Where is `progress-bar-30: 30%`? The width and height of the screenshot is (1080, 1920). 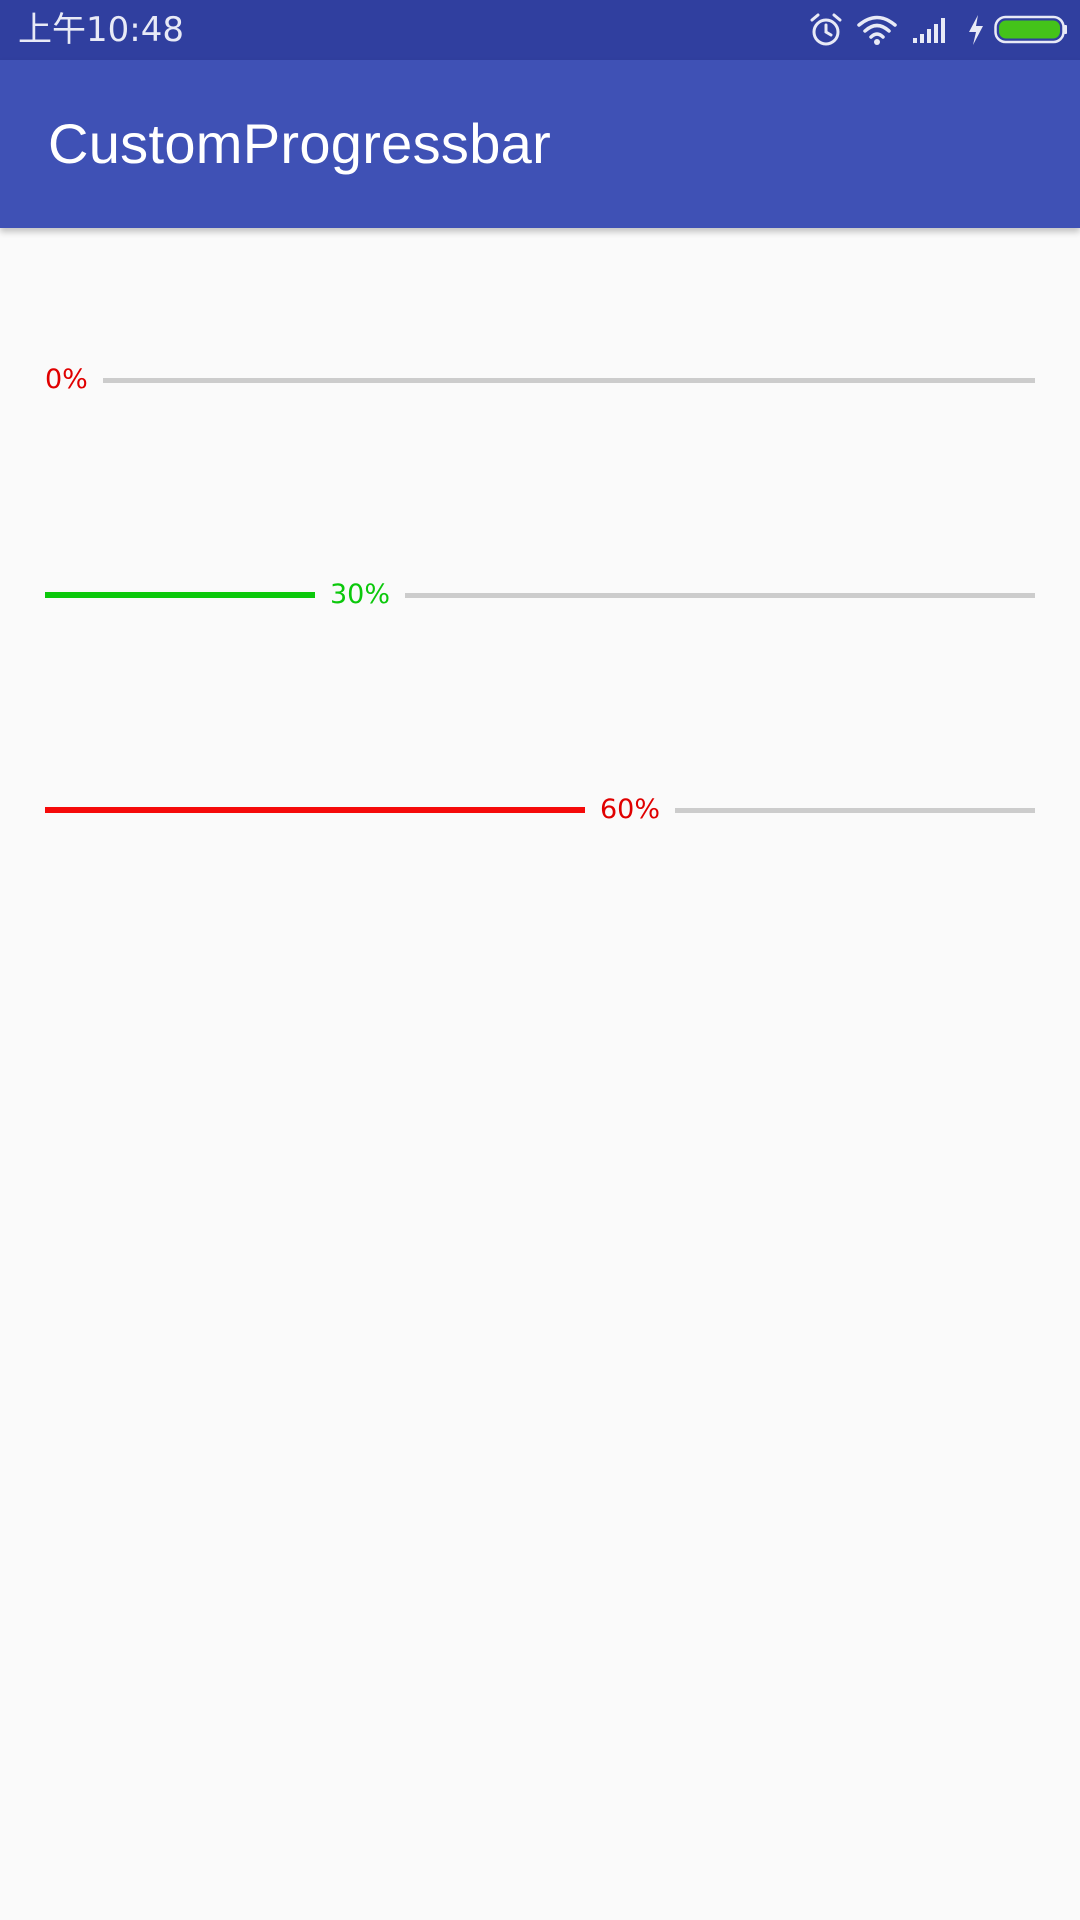 progress-bar-30: 30% is located at coordinates (540, 595).